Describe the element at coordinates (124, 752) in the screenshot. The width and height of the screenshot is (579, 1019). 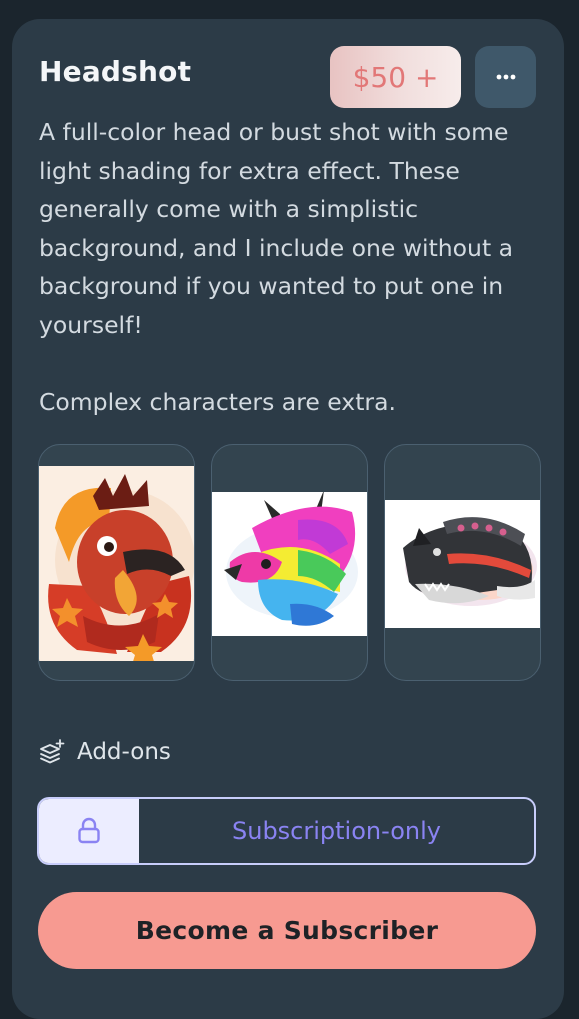
I see `addons-label: Add-ons` at that location.